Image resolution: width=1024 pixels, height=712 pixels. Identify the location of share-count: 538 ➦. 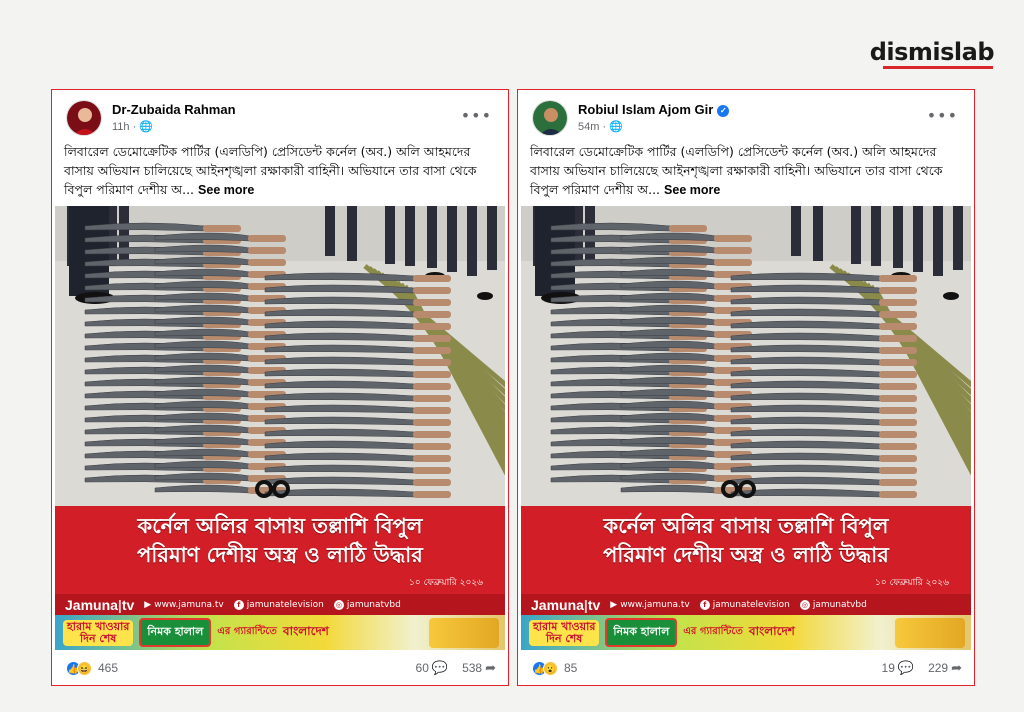
(479, 668).